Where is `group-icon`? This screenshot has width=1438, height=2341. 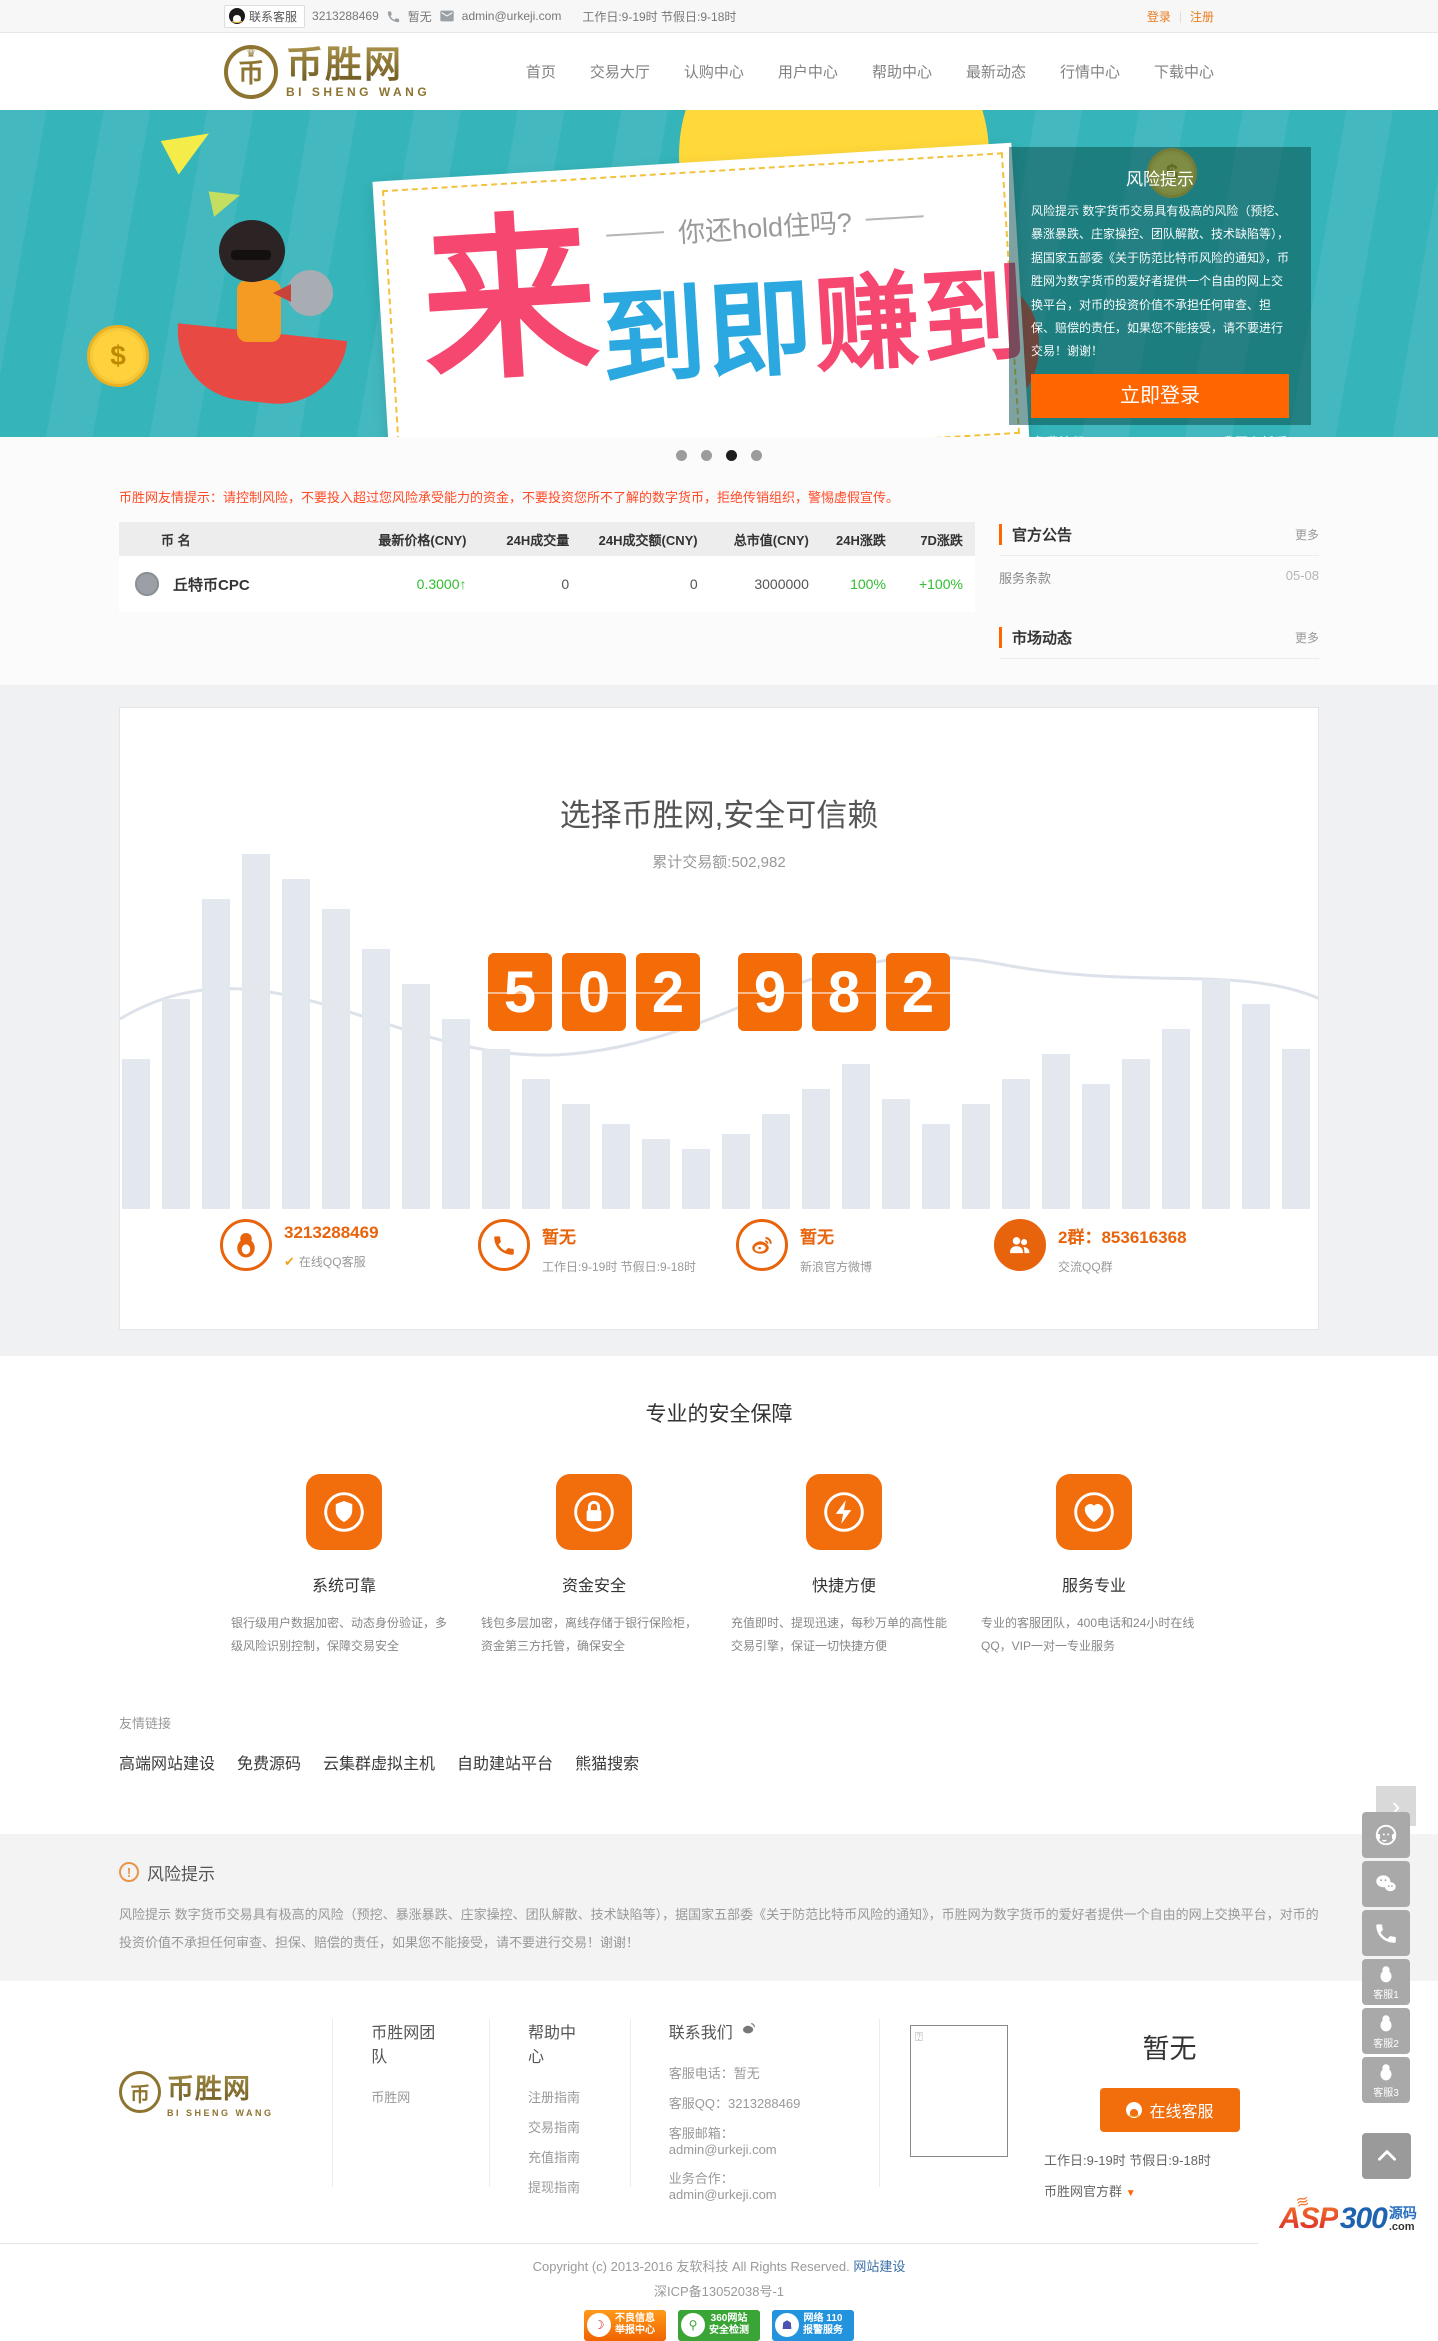 group-icon is located at coordinates (1020, 1245).